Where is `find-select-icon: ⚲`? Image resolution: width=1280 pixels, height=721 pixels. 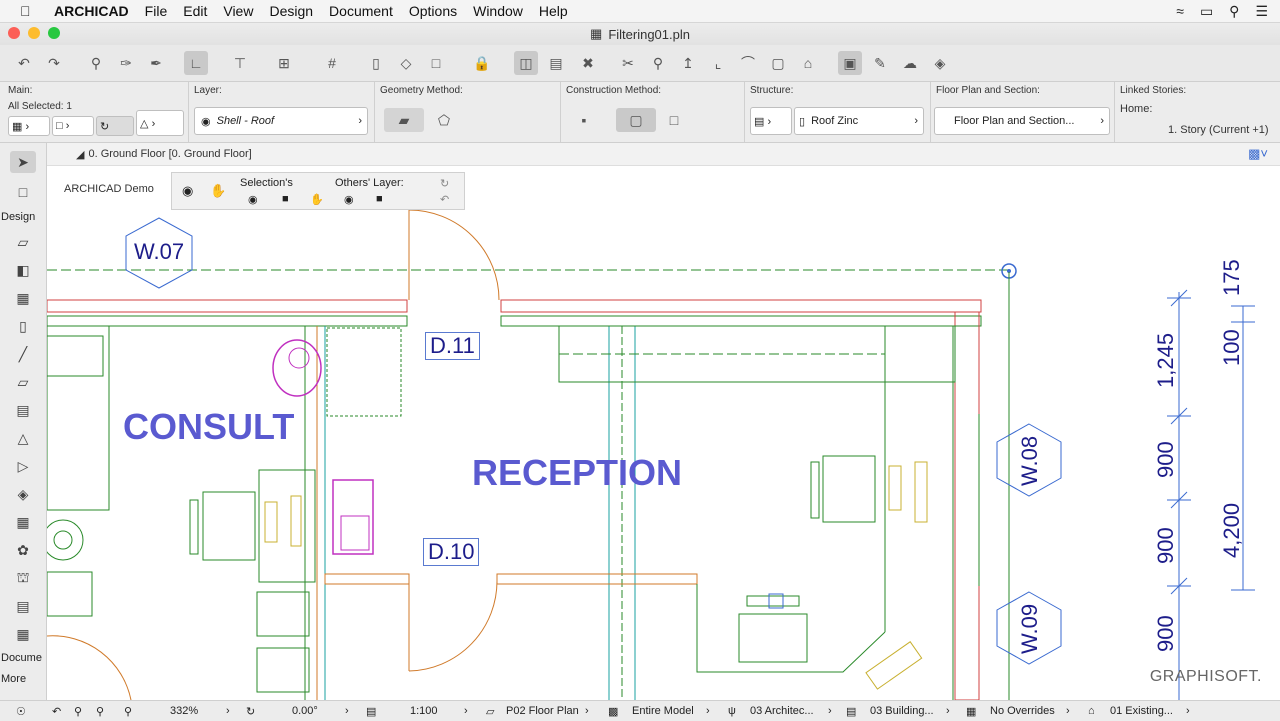
find-select-icon: ⚲ is located at coordinates (96, 63).